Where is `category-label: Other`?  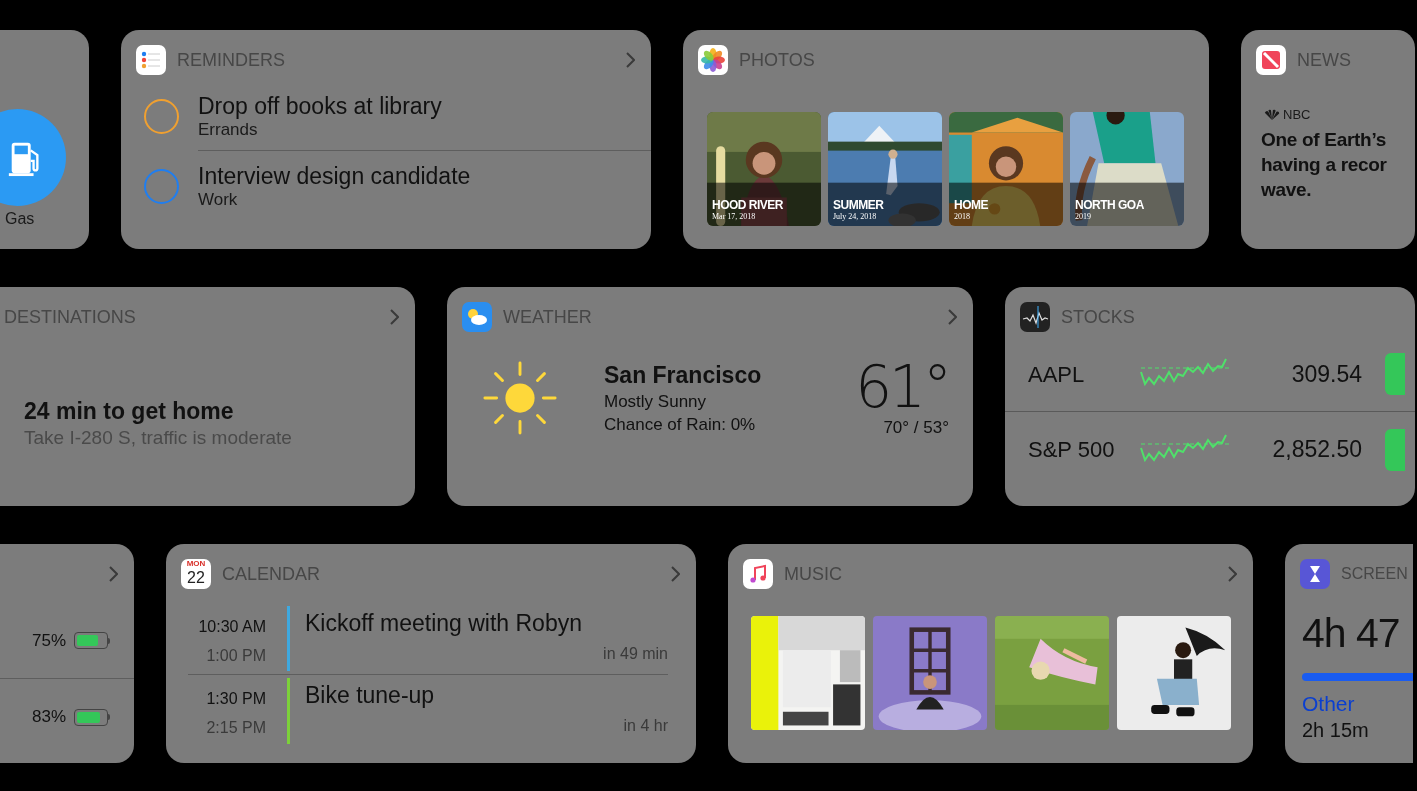 category-label: Other is located at coordinates (1329, 704).